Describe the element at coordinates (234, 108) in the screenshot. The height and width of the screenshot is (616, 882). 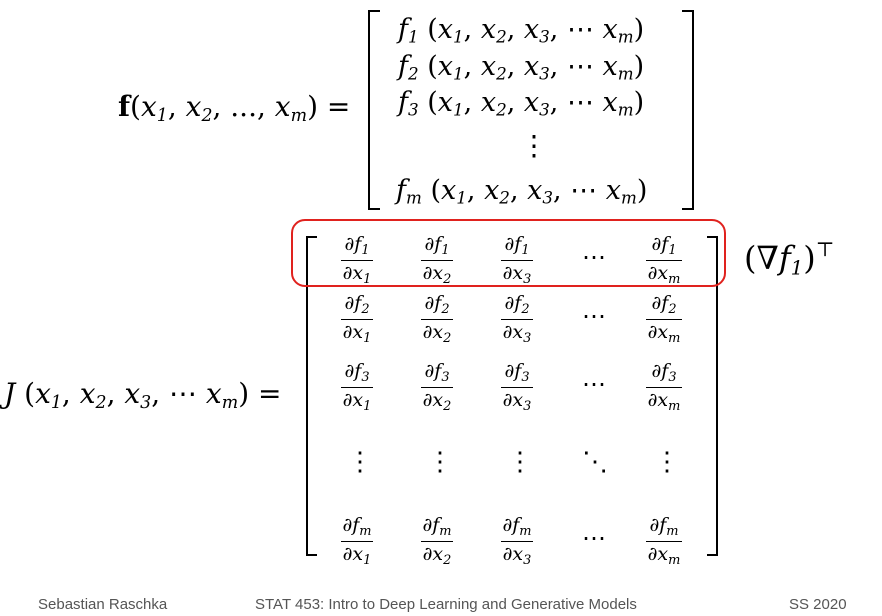
I see `vector-function-lhs: f(x1, x2, ..., xm) =` at that location.